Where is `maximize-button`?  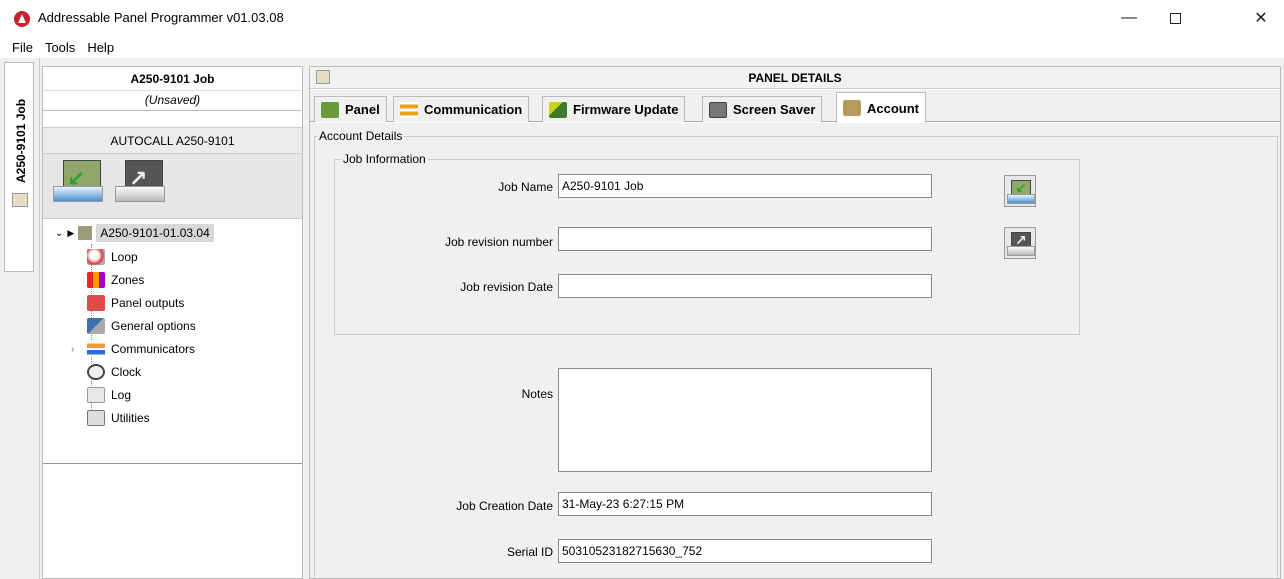 maximize-button is located at coordinates (1175, 18).